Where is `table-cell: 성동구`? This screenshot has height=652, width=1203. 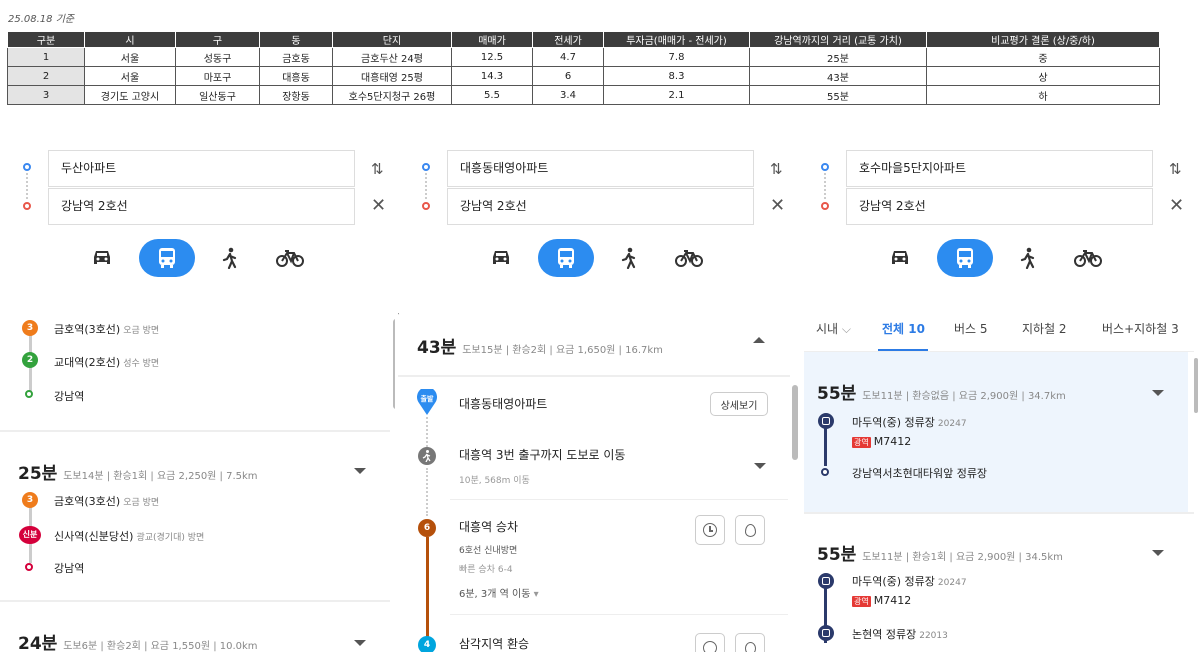
table-cell: 성동구 is located at coordinates (217, 57).